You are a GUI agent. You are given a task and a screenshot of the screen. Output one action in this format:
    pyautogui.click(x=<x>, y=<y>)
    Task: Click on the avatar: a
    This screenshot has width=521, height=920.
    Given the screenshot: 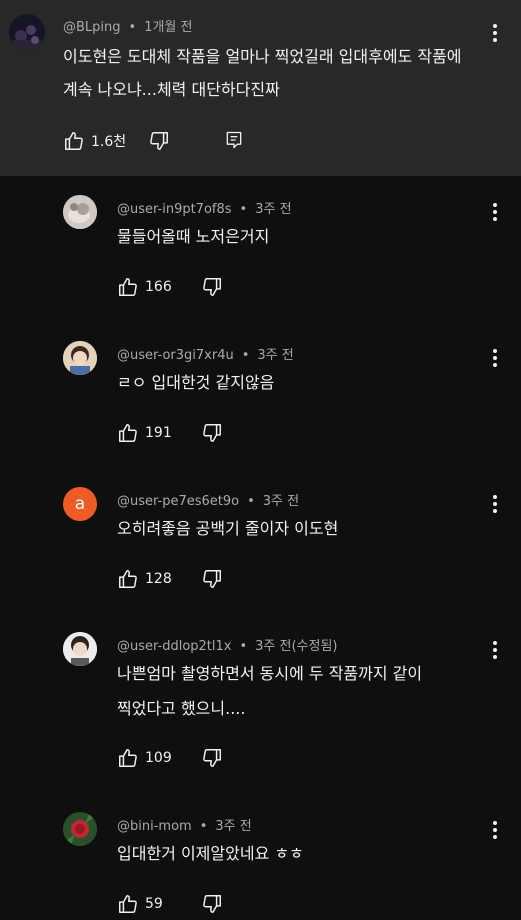 What is the action you would take?
    pyautogui.click(x=80, y=504)
    